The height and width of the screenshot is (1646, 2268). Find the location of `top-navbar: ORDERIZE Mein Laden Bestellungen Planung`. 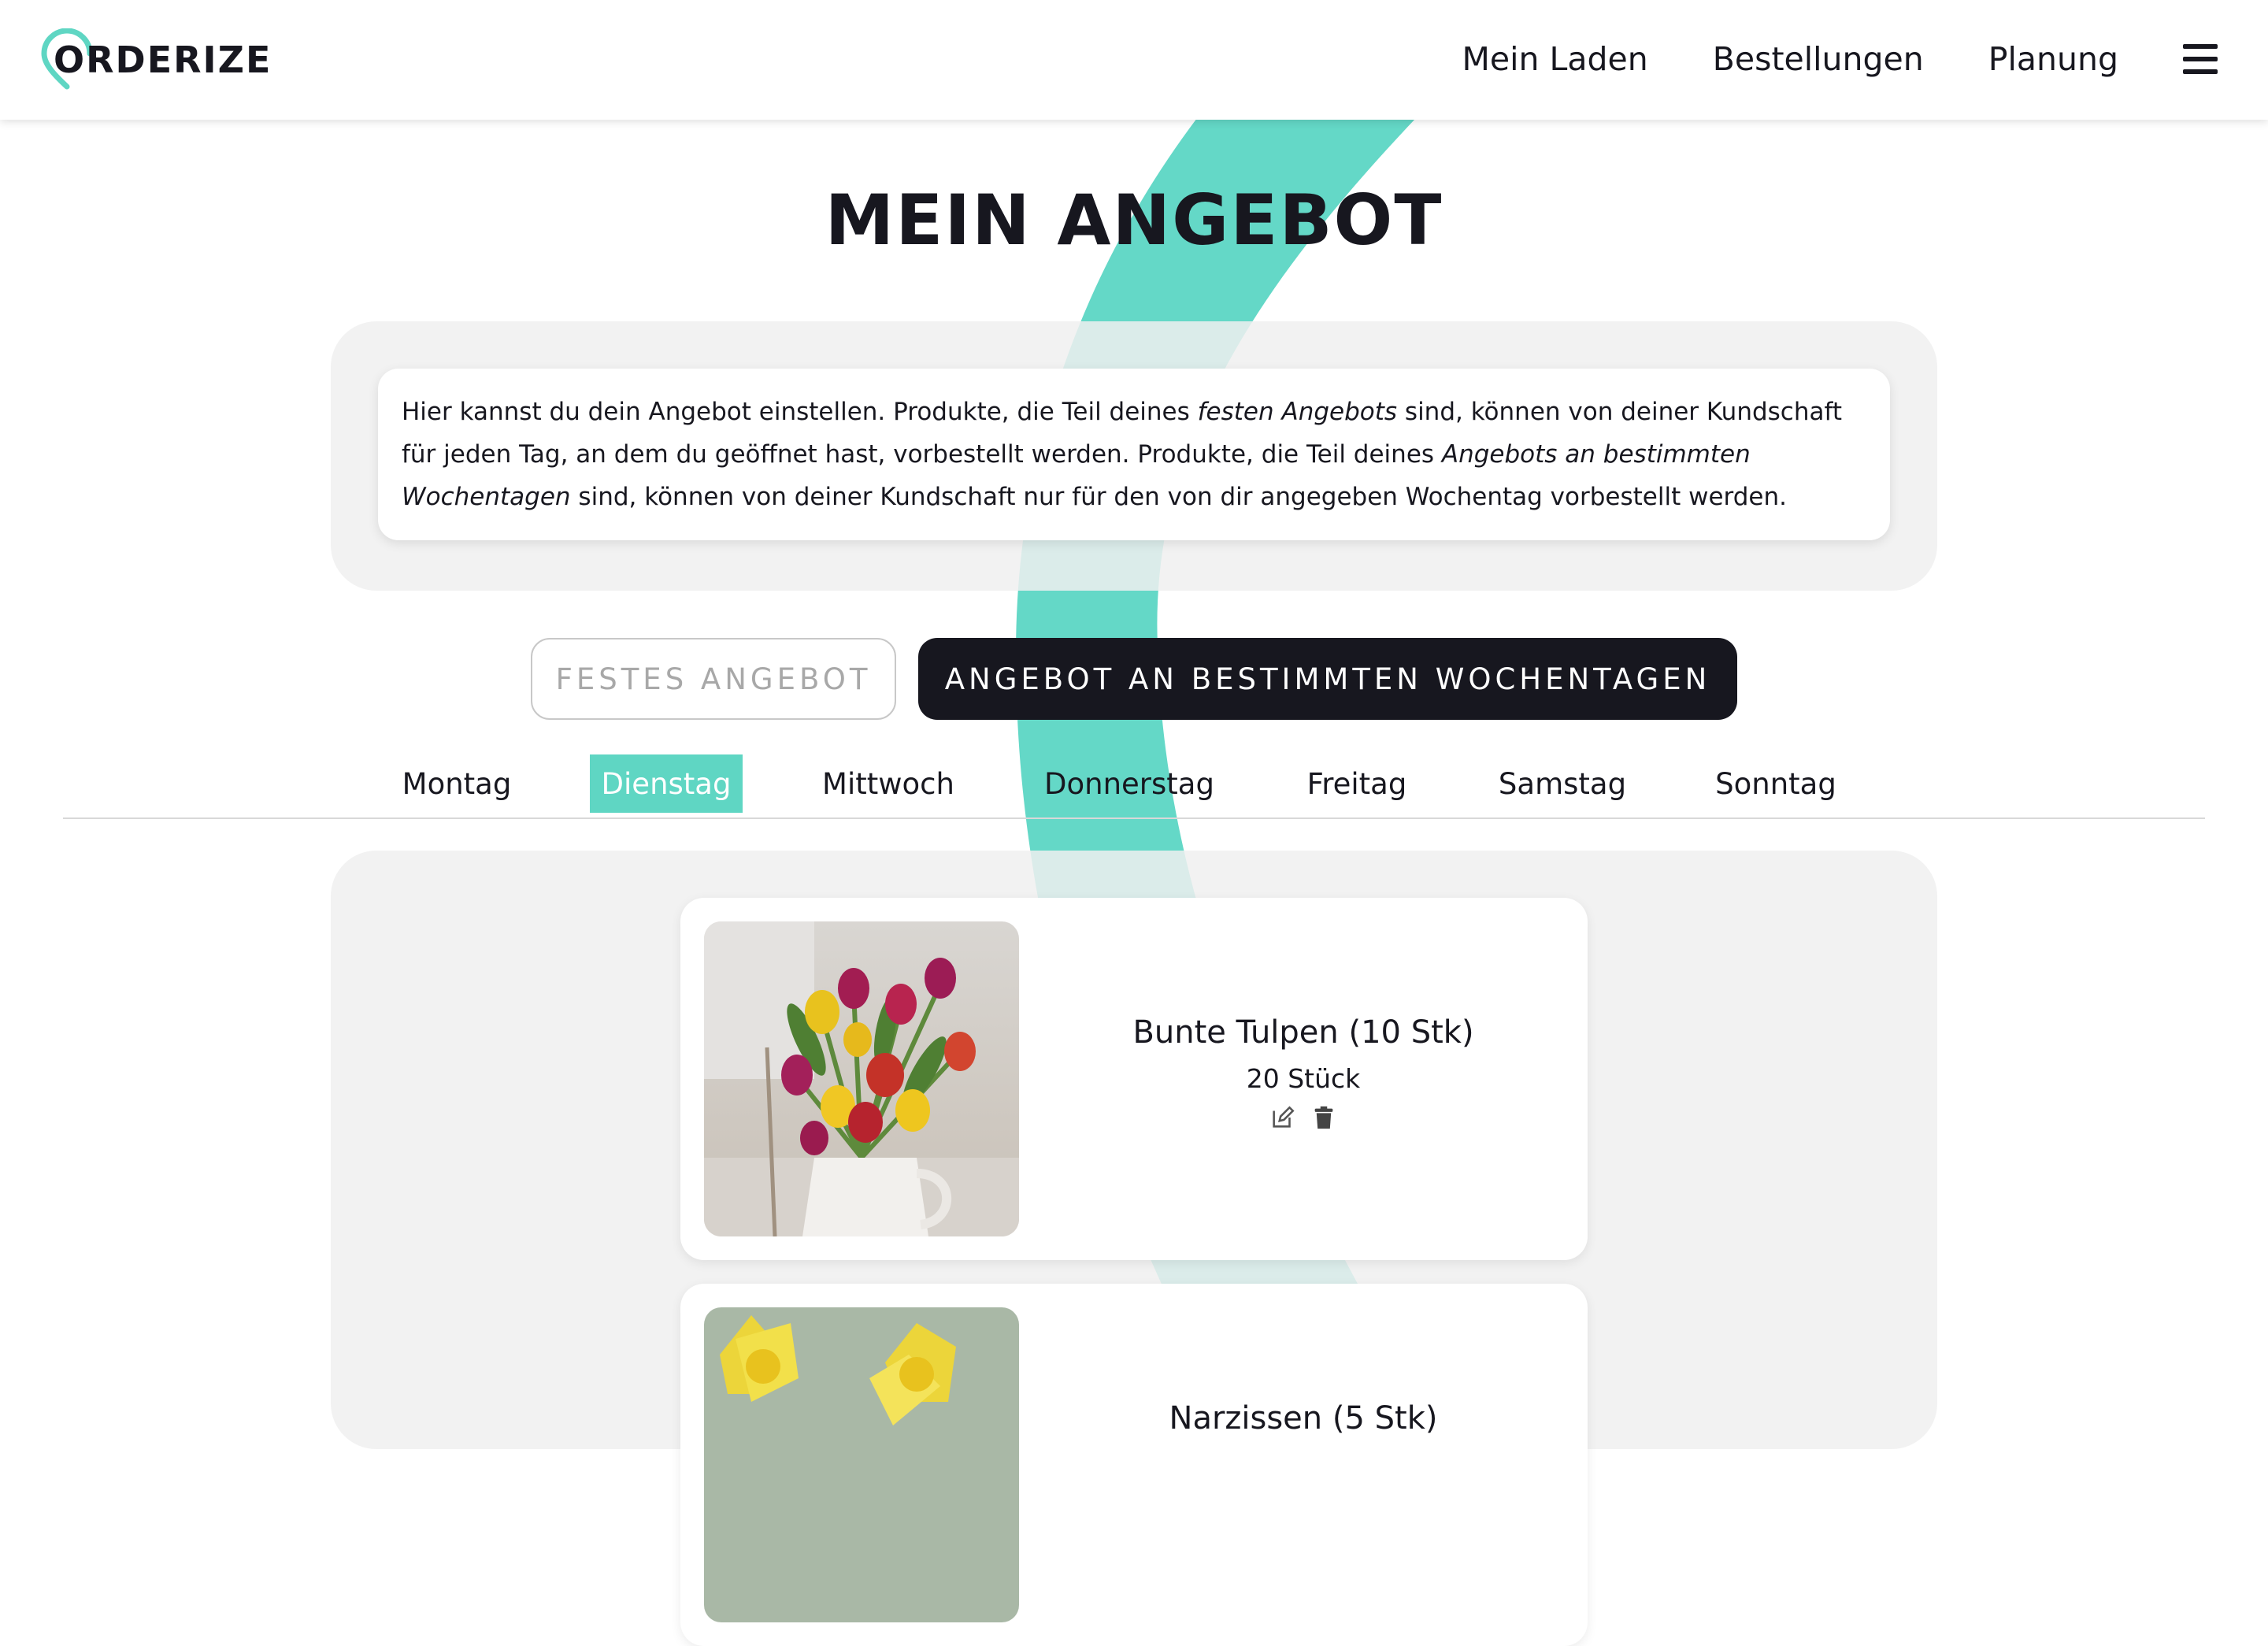

top-navbar: ORDERIZE Mein Laden Bestellungen Planung is located at coordinates (1134, 60).